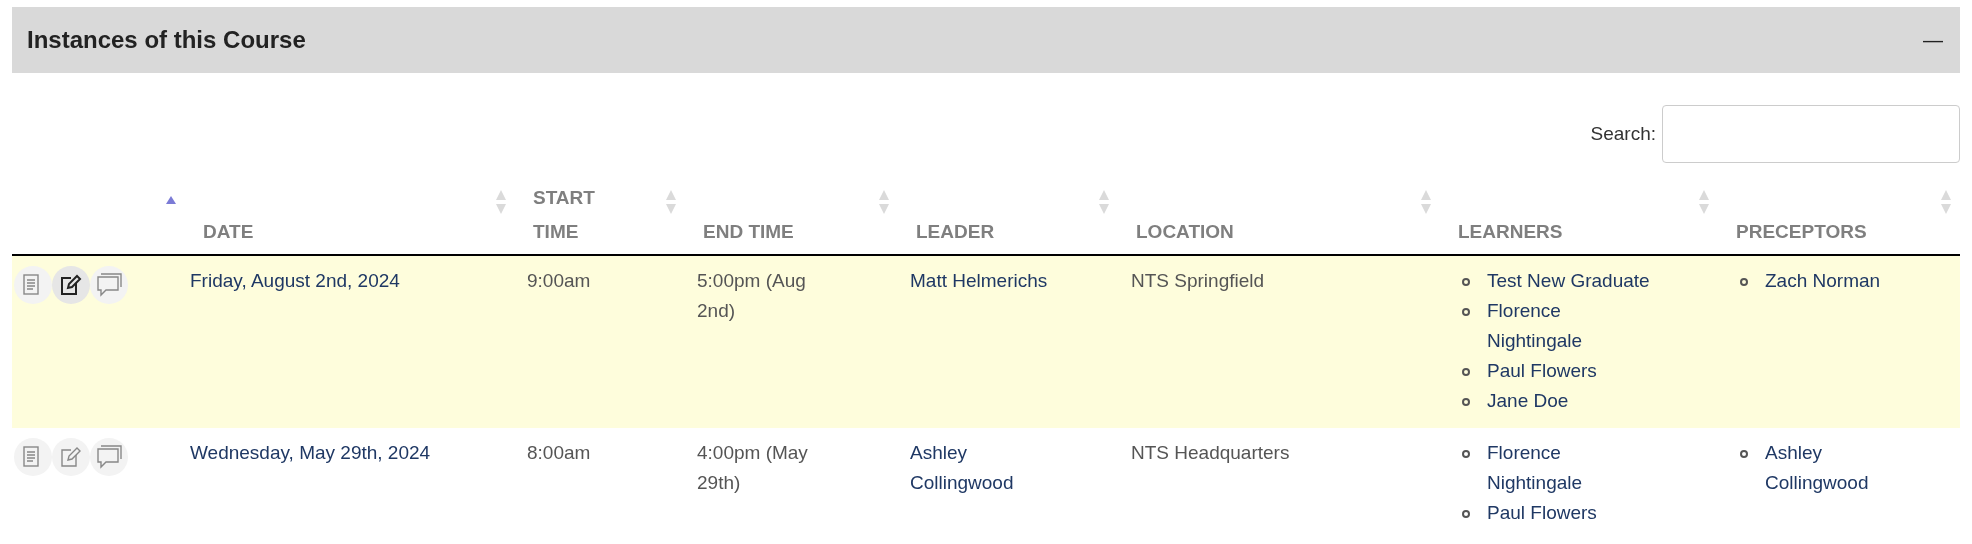 The image size is (1972, 544). Describe the element at coordinates (350, 453) in the screenshot. I see `date-cell: Wednesday, May 29th, 2024` at that location.